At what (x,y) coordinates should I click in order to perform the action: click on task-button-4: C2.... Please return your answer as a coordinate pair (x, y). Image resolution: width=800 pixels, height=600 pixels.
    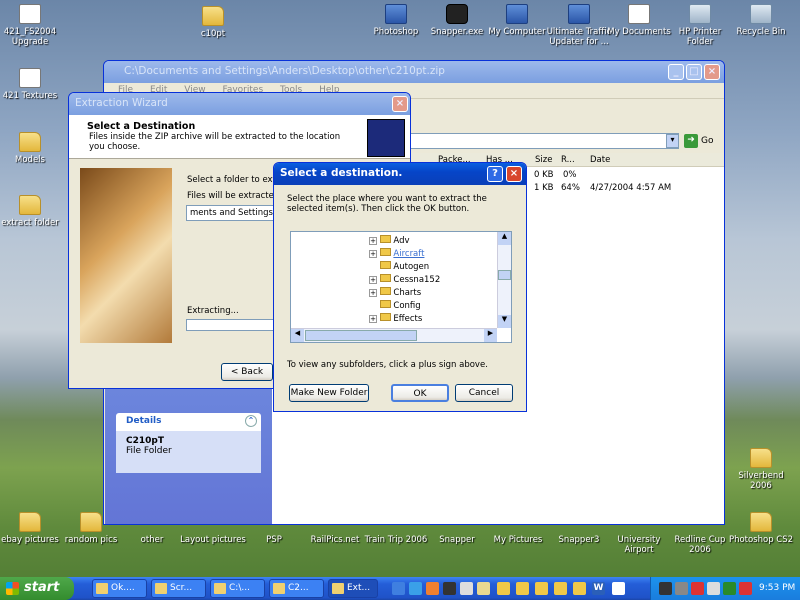
    Looking at the image, I should click on (296, 588).